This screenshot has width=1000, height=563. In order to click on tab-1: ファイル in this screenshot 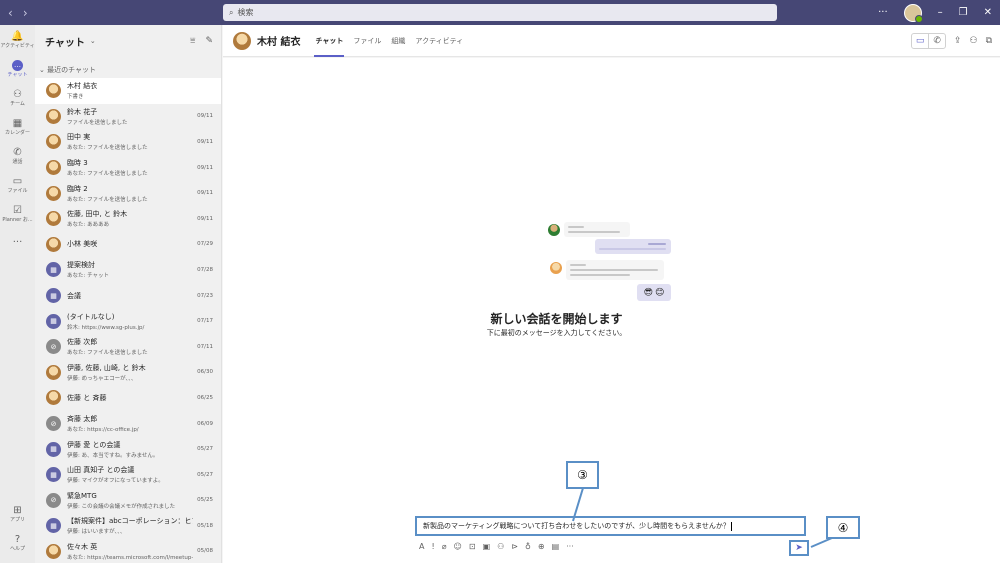, I will do `click(367, 41)`.